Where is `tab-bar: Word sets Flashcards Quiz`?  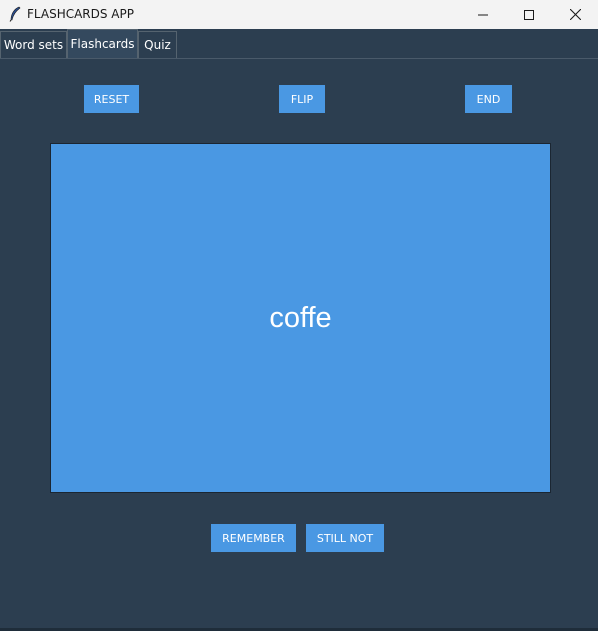
tab-bar: Word sets Flashcards Quiz is located at coordinates (299, 44).